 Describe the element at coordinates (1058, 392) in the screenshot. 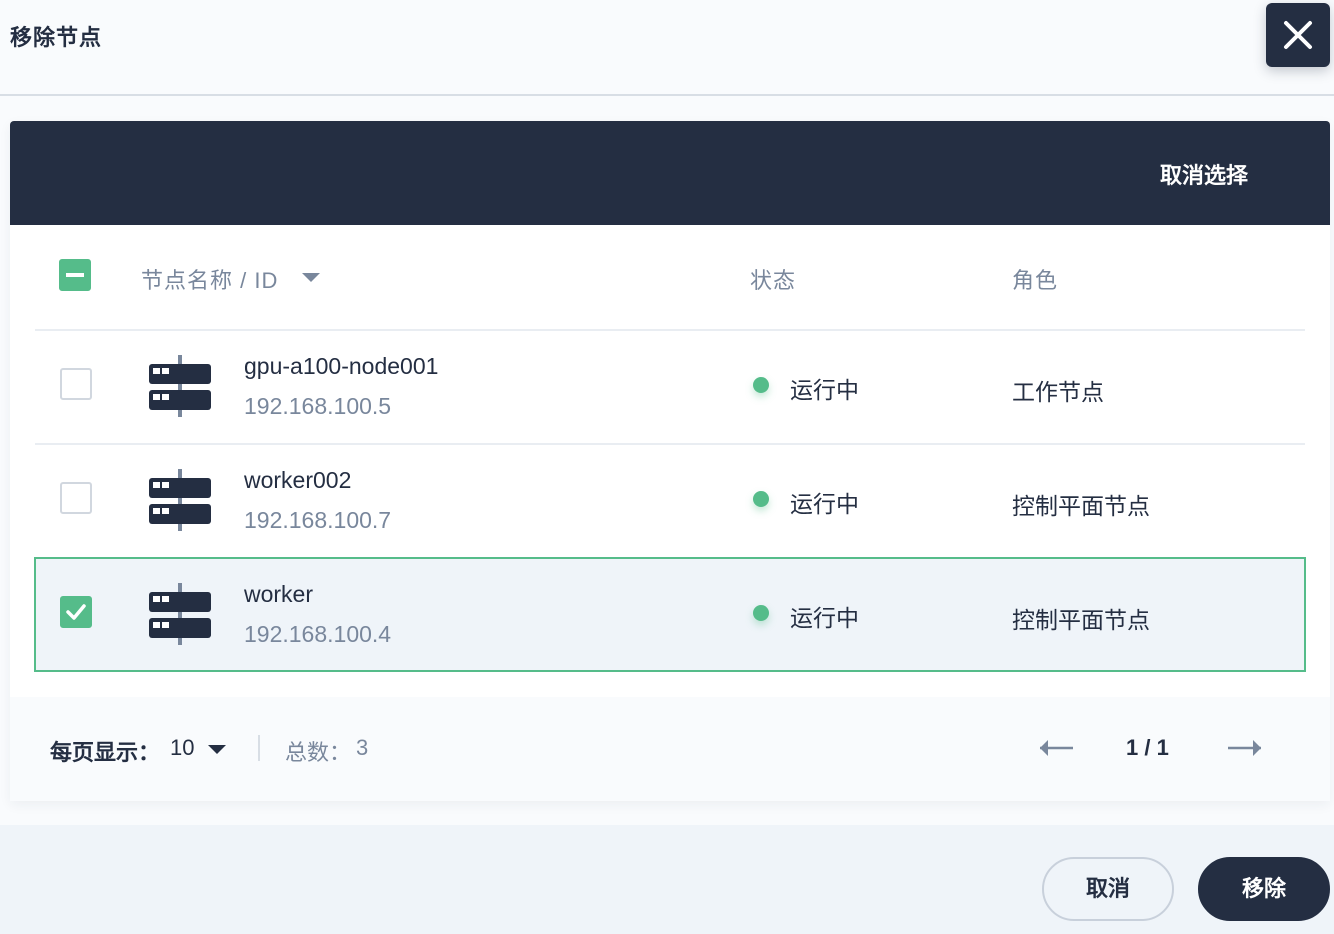

I see `role-text: 工作节点` at that location.